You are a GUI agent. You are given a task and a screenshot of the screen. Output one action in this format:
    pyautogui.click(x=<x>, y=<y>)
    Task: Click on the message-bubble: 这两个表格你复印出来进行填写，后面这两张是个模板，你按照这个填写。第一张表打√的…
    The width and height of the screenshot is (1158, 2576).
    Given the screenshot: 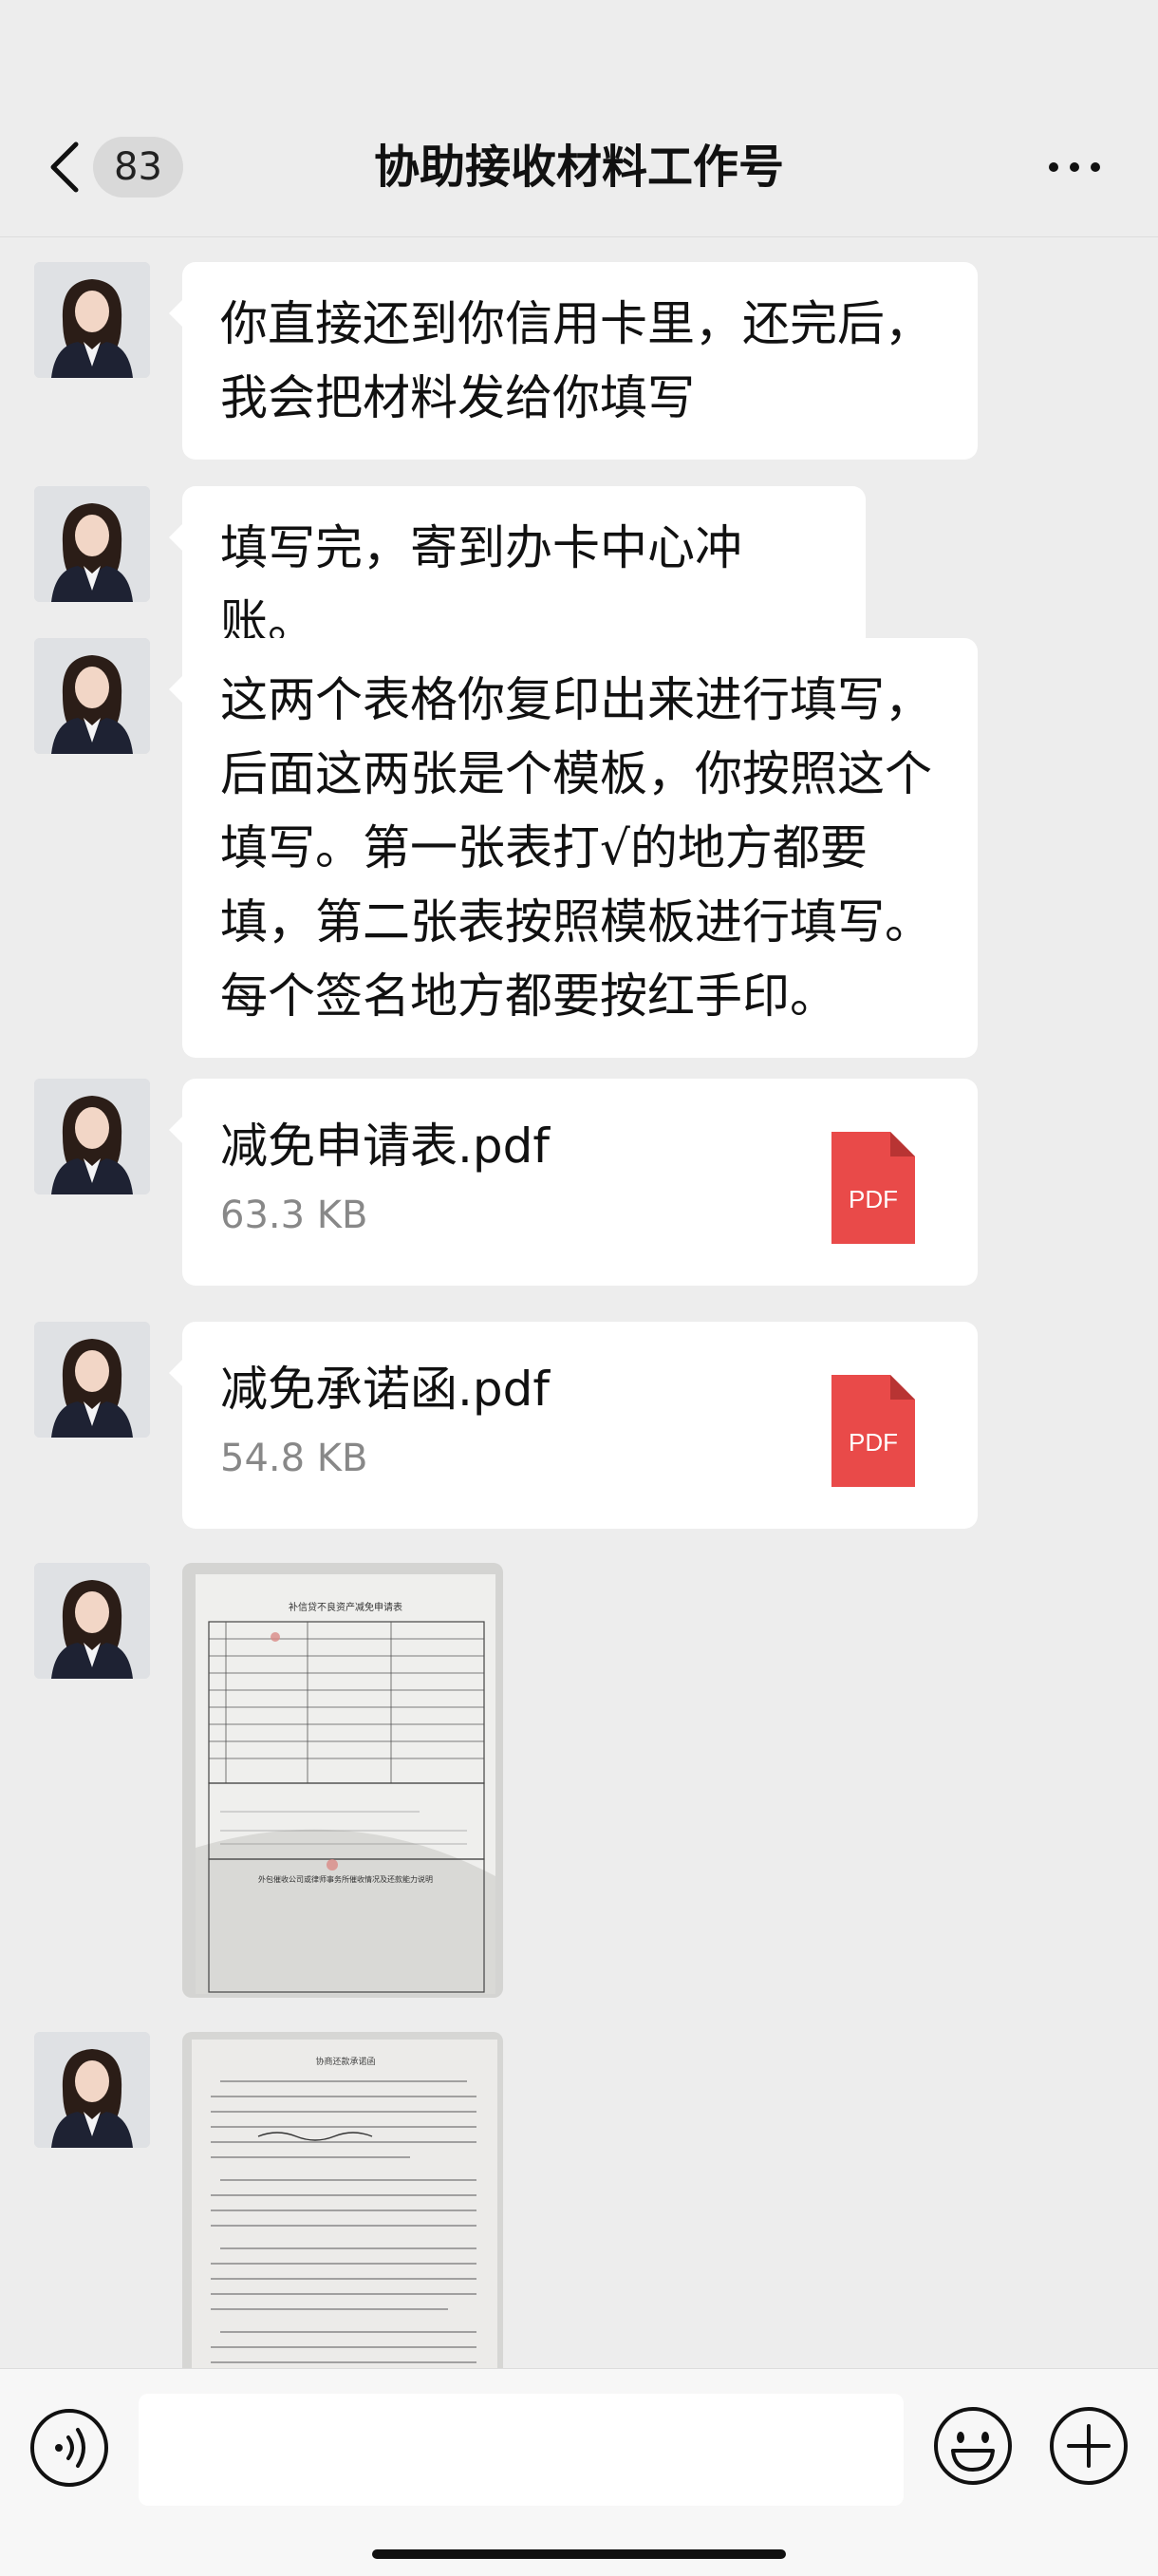 What is the action you would take?
    pyautogui.click(x=573, y=848)
    